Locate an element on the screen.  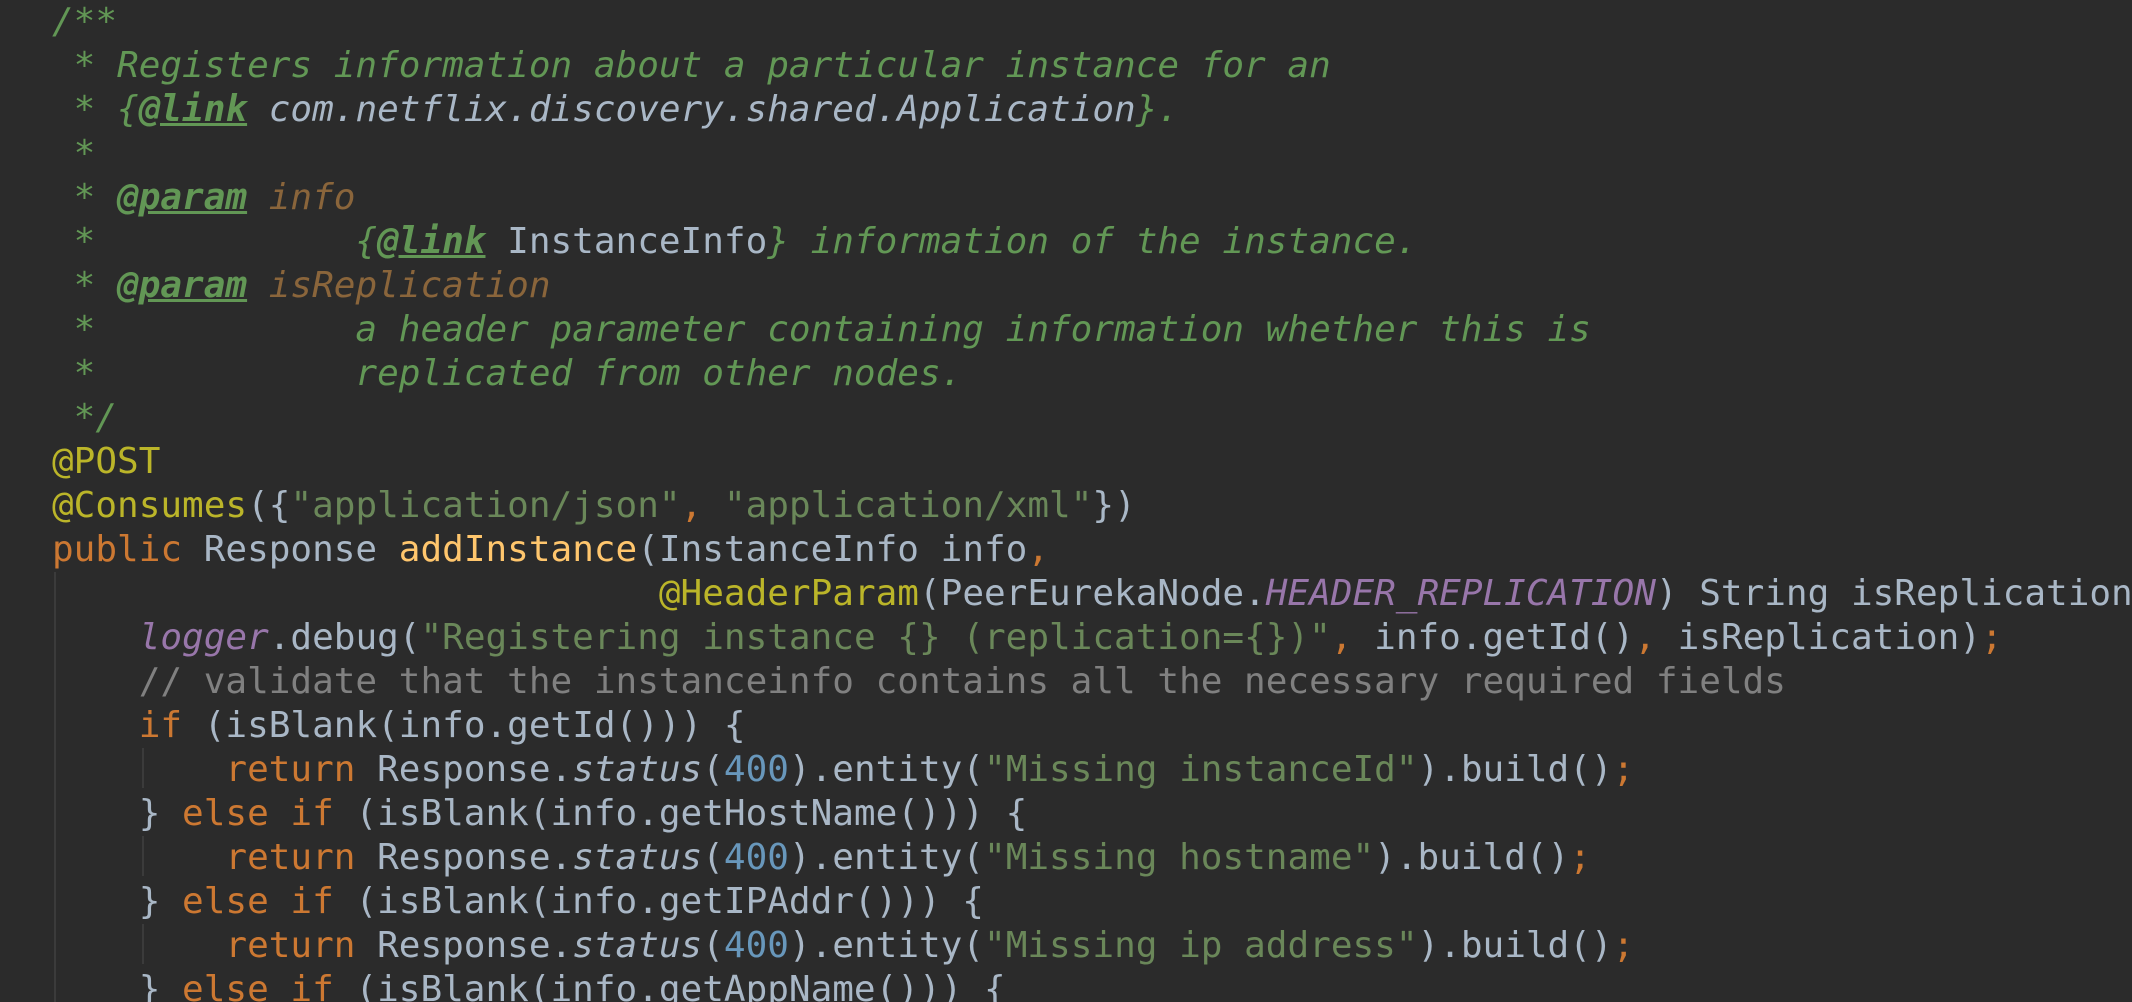
code-token: addInstance is located at coordinates (518, 549).